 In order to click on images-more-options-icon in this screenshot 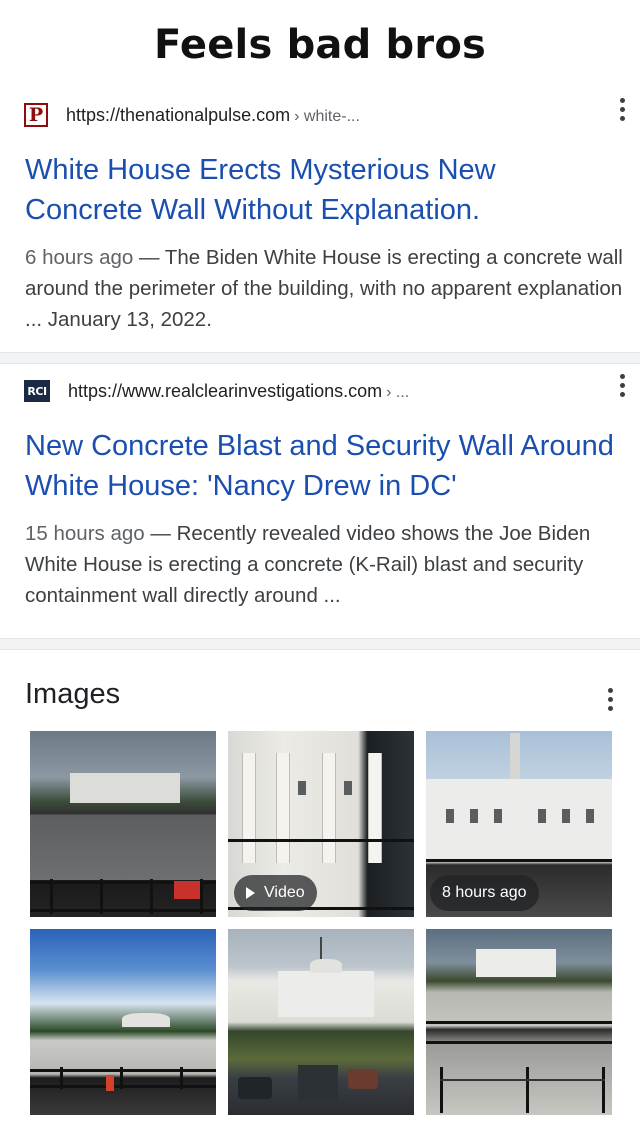, I will do `click(610, 699)`.